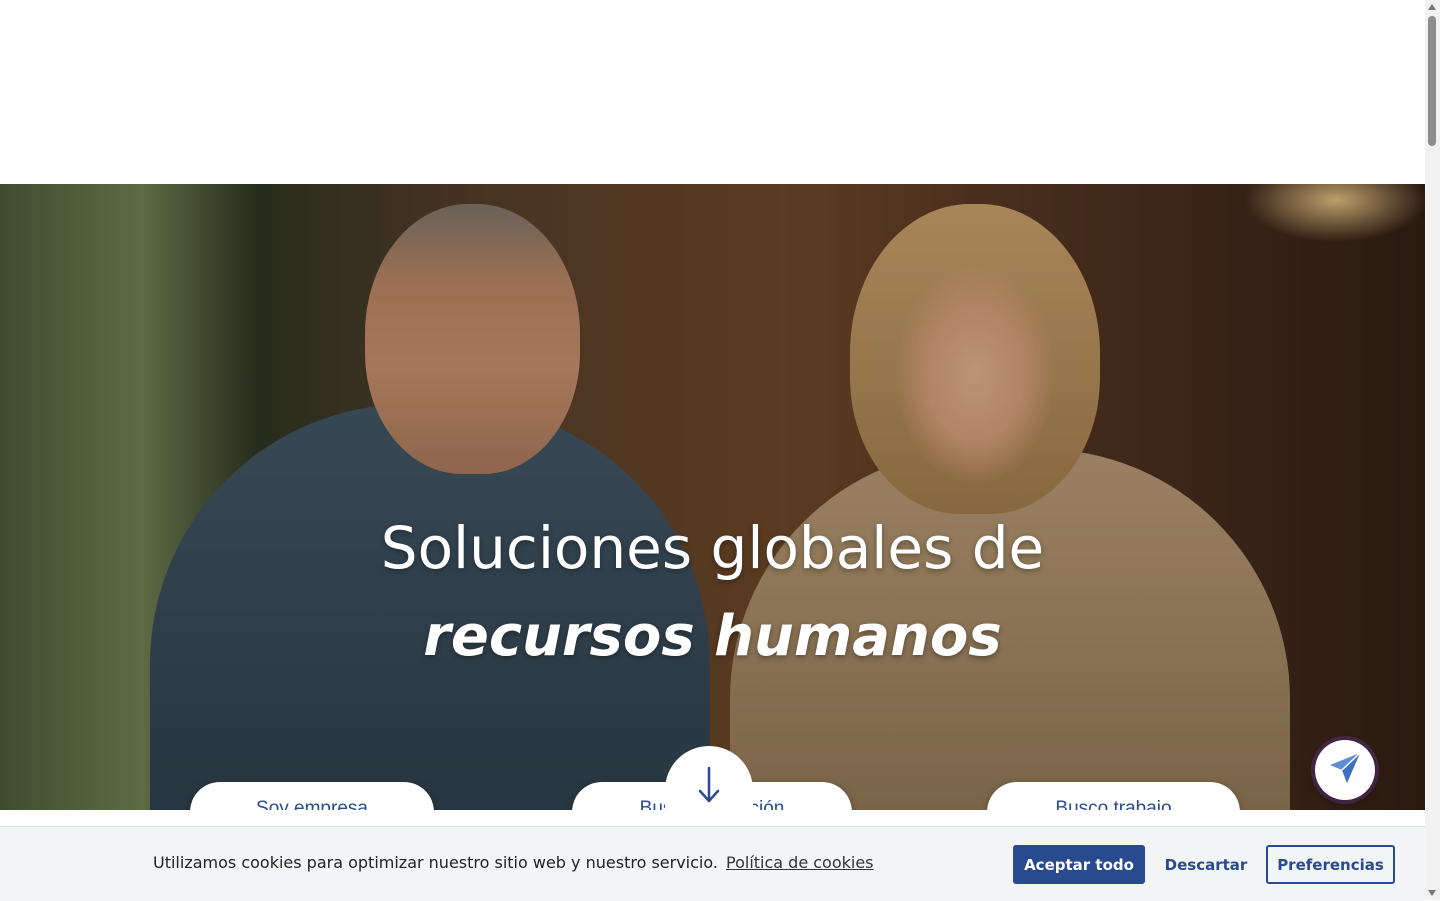 The width and height of the screenshot is (1440, 901). What do you see at coordinates (712, 636) in the screenshot?
I see `hero-title-line2: recursos humanos` at bounding box center [712, 636].